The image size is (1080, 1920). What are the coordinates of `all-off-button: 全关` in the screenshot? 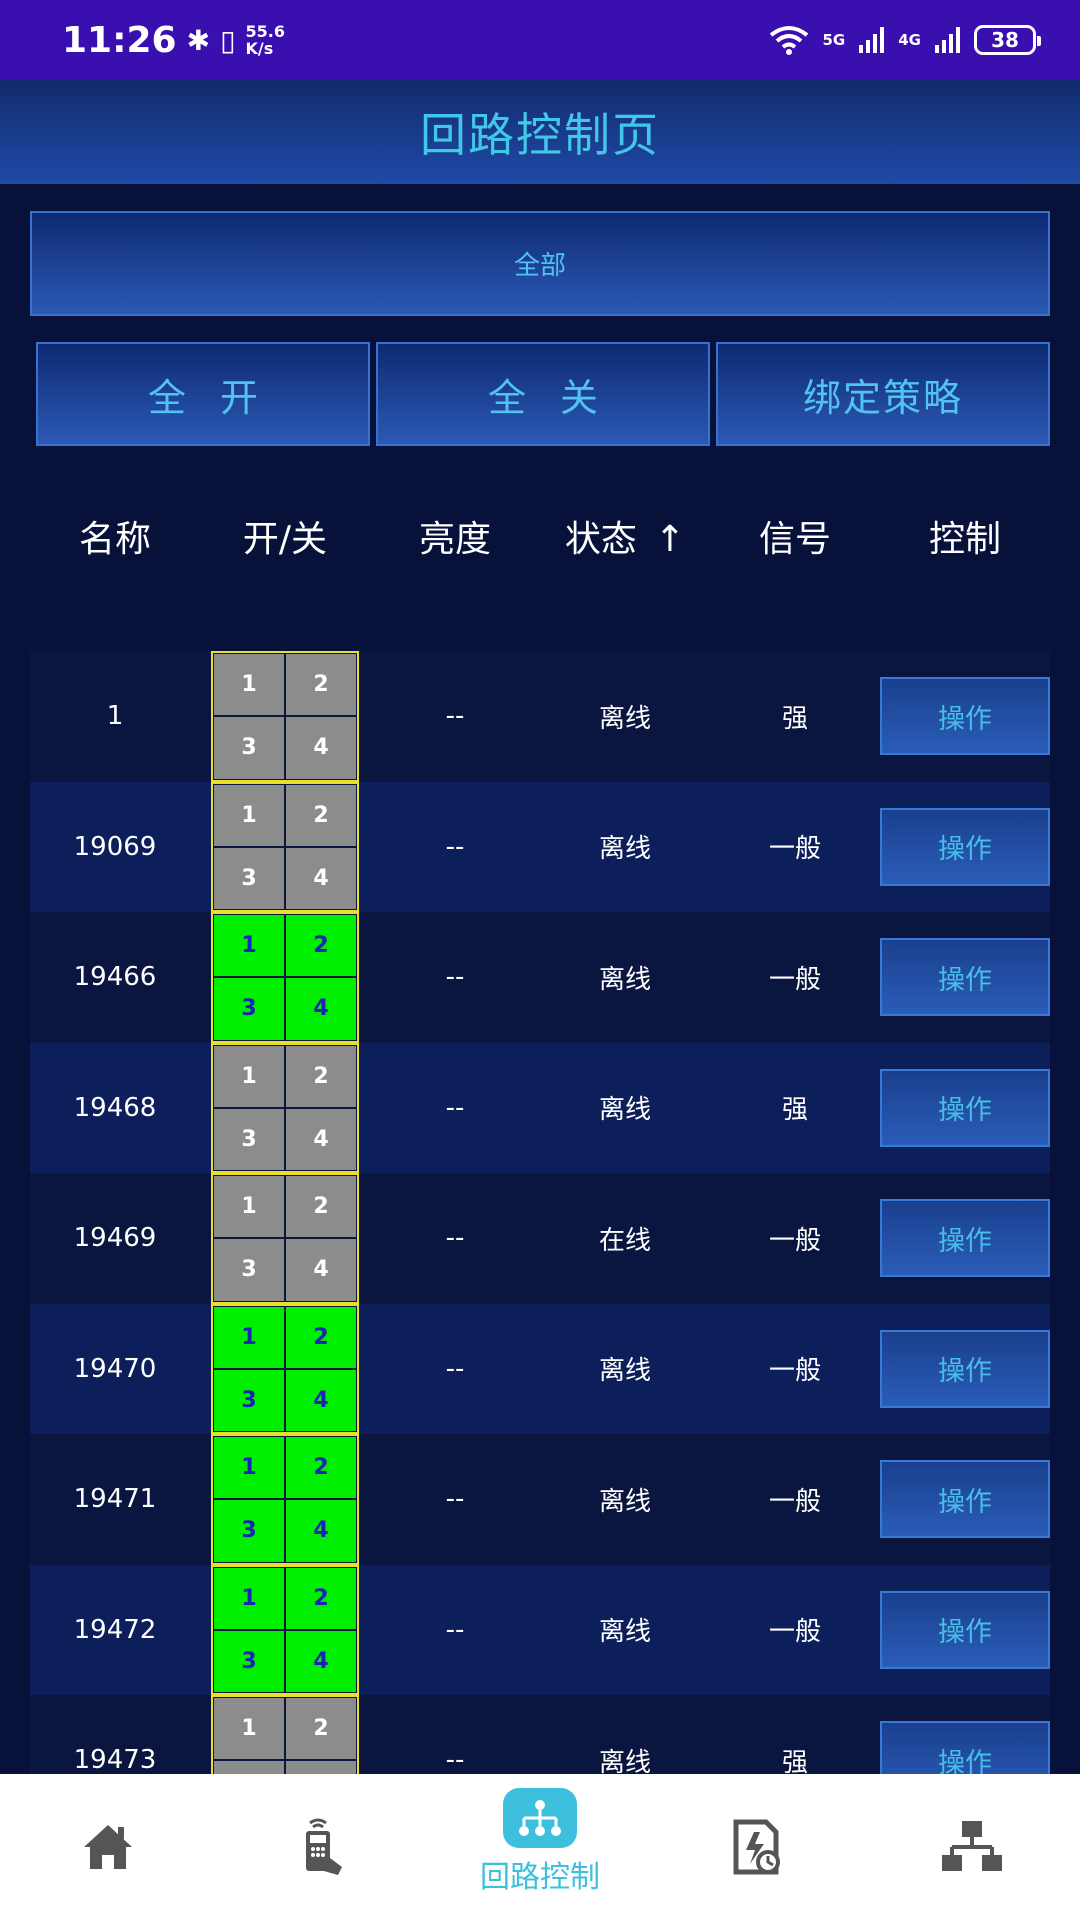 It's located at (543, 394).